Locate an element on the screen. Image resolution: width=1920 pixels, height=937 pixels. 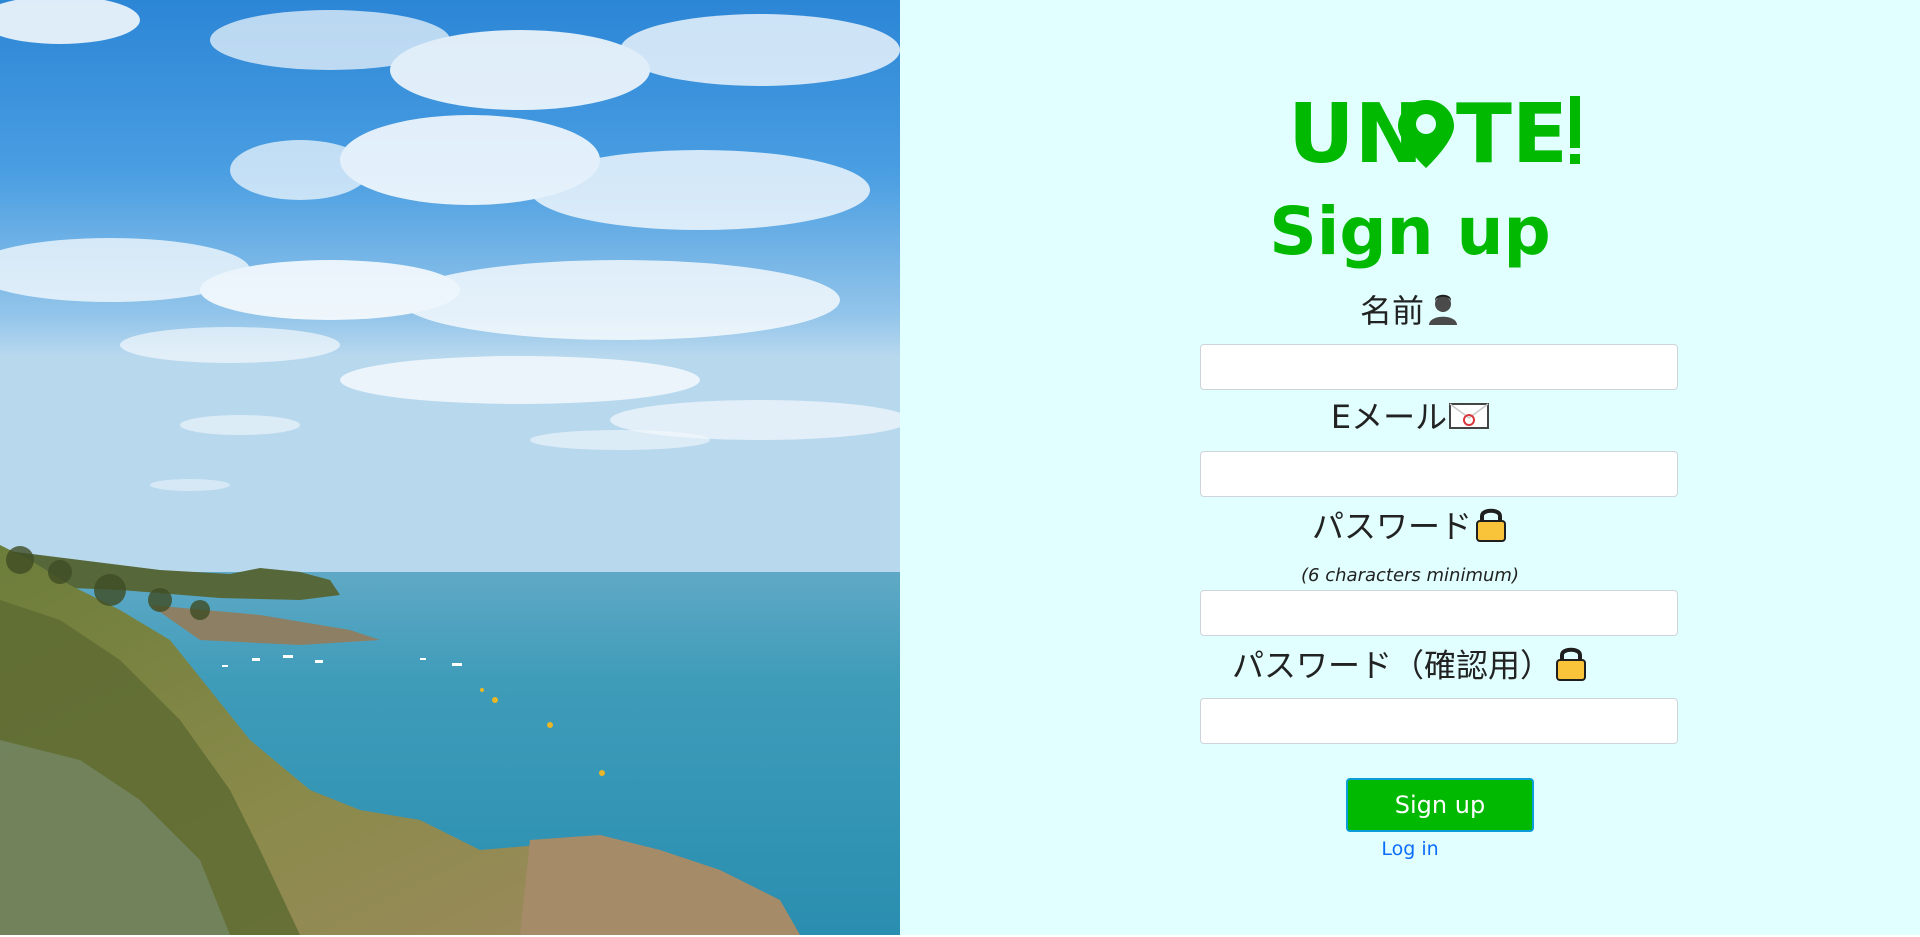
password-confirm-label: パスワード（確認用） is located at coordinates (1410, 667).